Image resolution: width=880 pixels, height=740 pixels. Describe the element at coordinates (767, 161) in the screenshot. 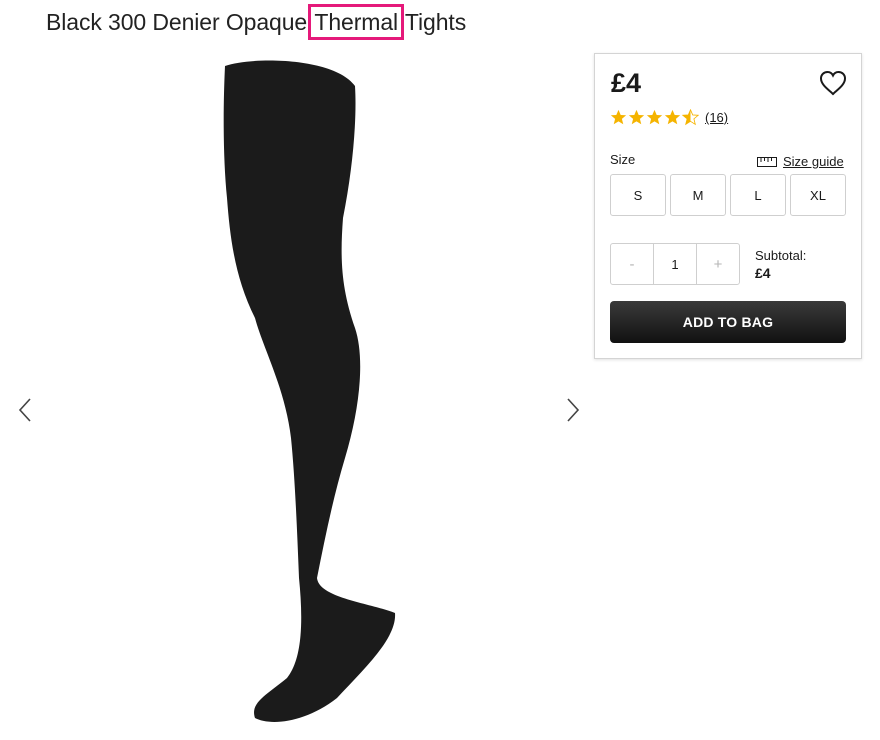

I see `ruler-icon` at that location.